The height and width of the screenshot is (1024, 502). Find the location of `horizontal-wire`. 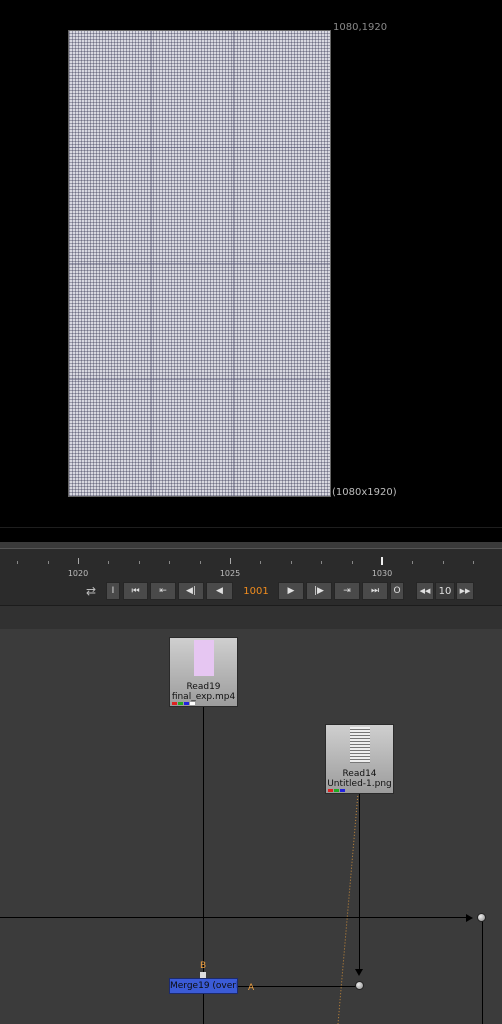

horizontal-wire is located at coordinates (235, 917).